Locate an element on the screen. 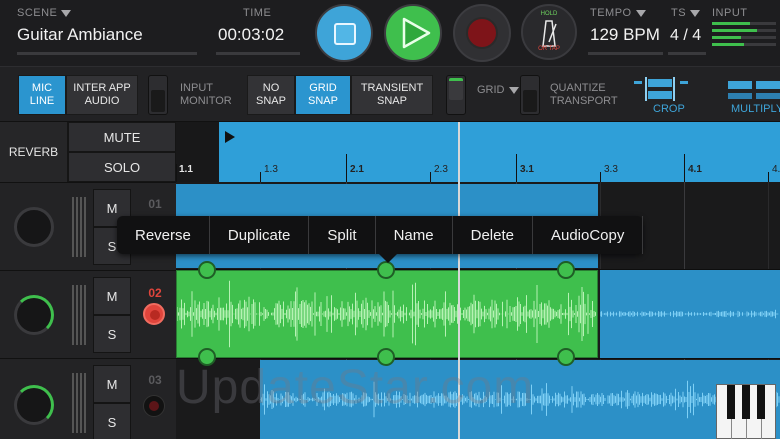 The width and height of the screenshot is (780, 439). waveform is located at coordinates (689, 314).